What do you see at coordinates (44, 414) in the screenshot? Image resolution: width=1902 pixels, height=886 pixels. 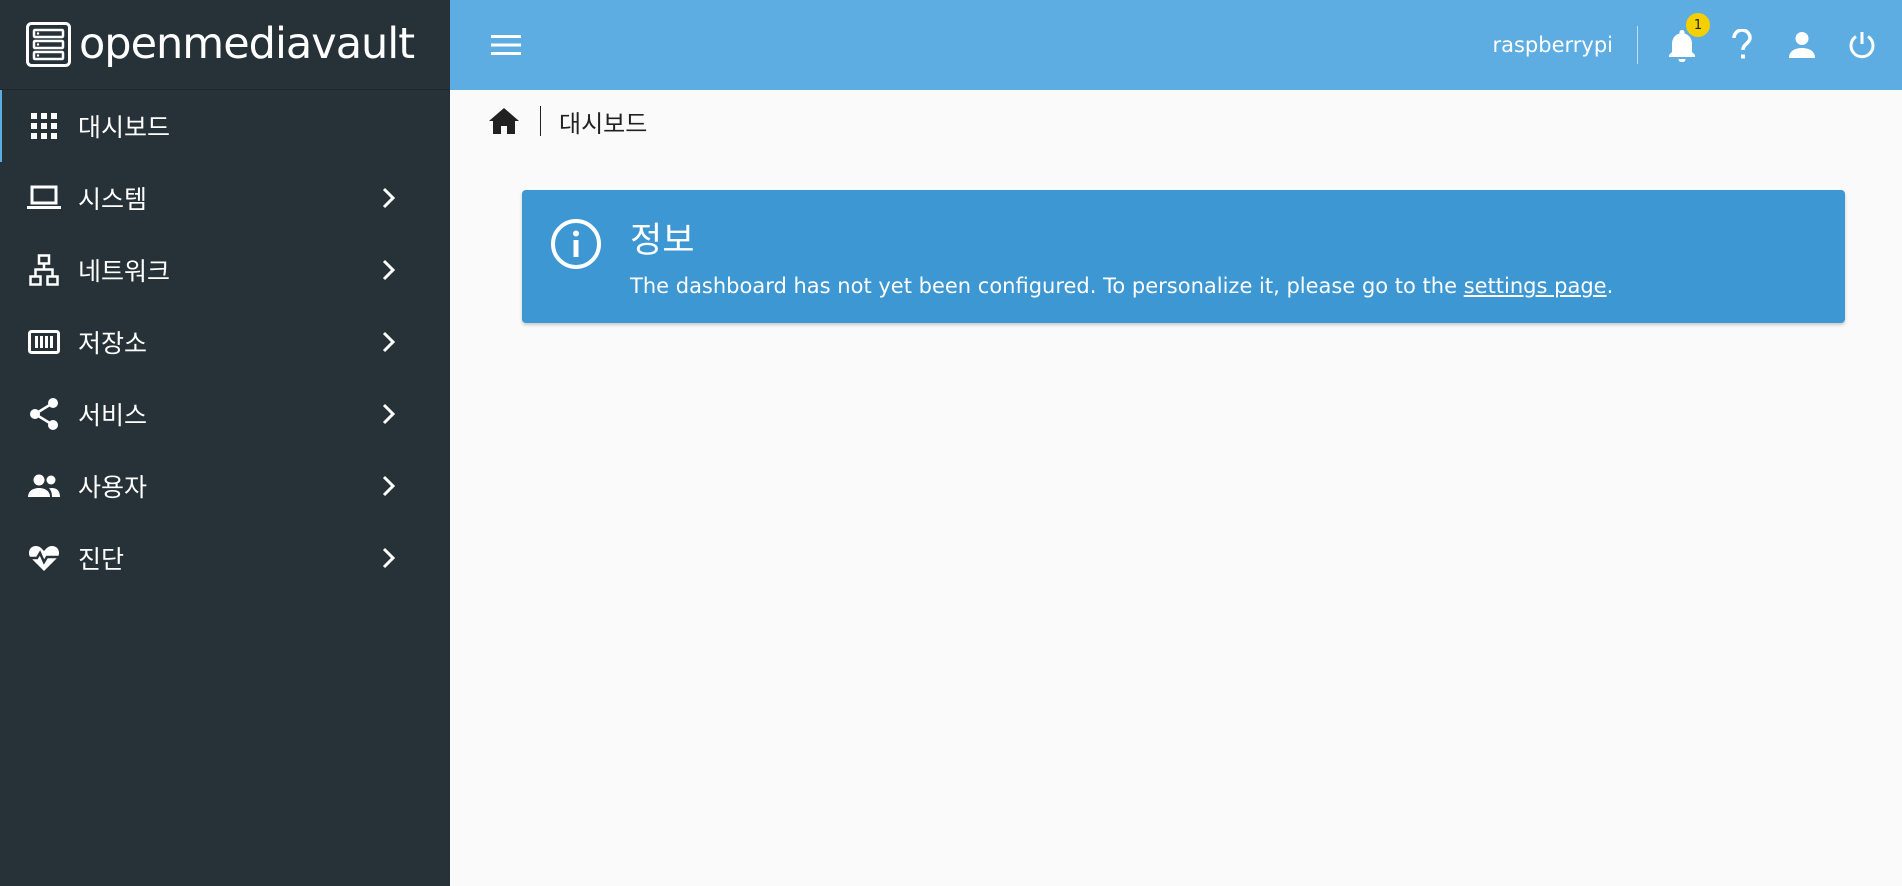 I see `share-icon` at bounding box center [44, 414].